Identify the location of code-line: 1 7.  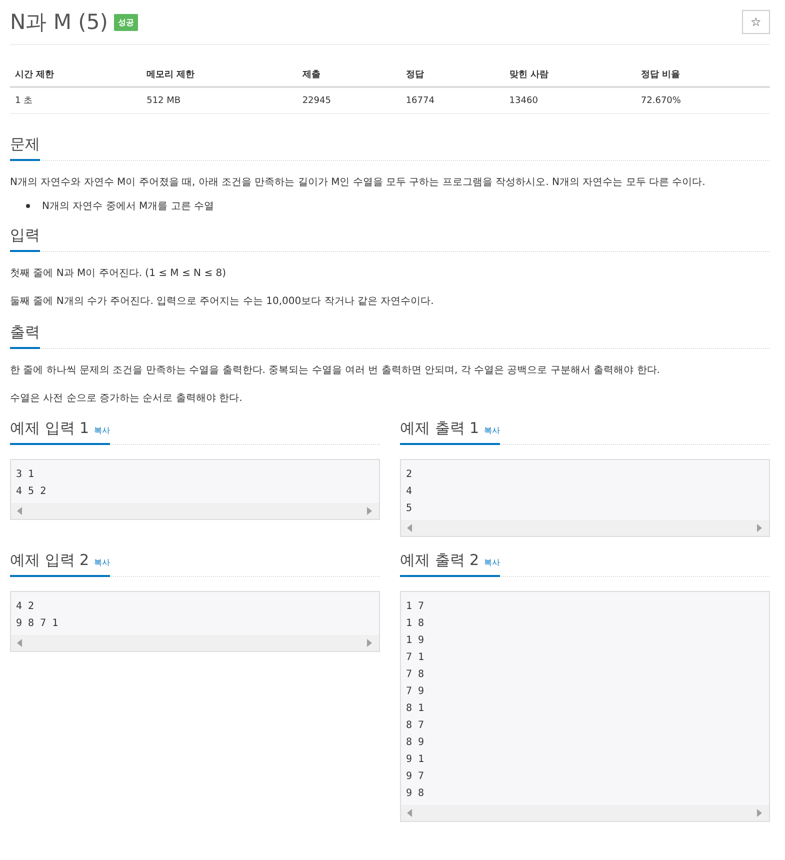
(416, 607).